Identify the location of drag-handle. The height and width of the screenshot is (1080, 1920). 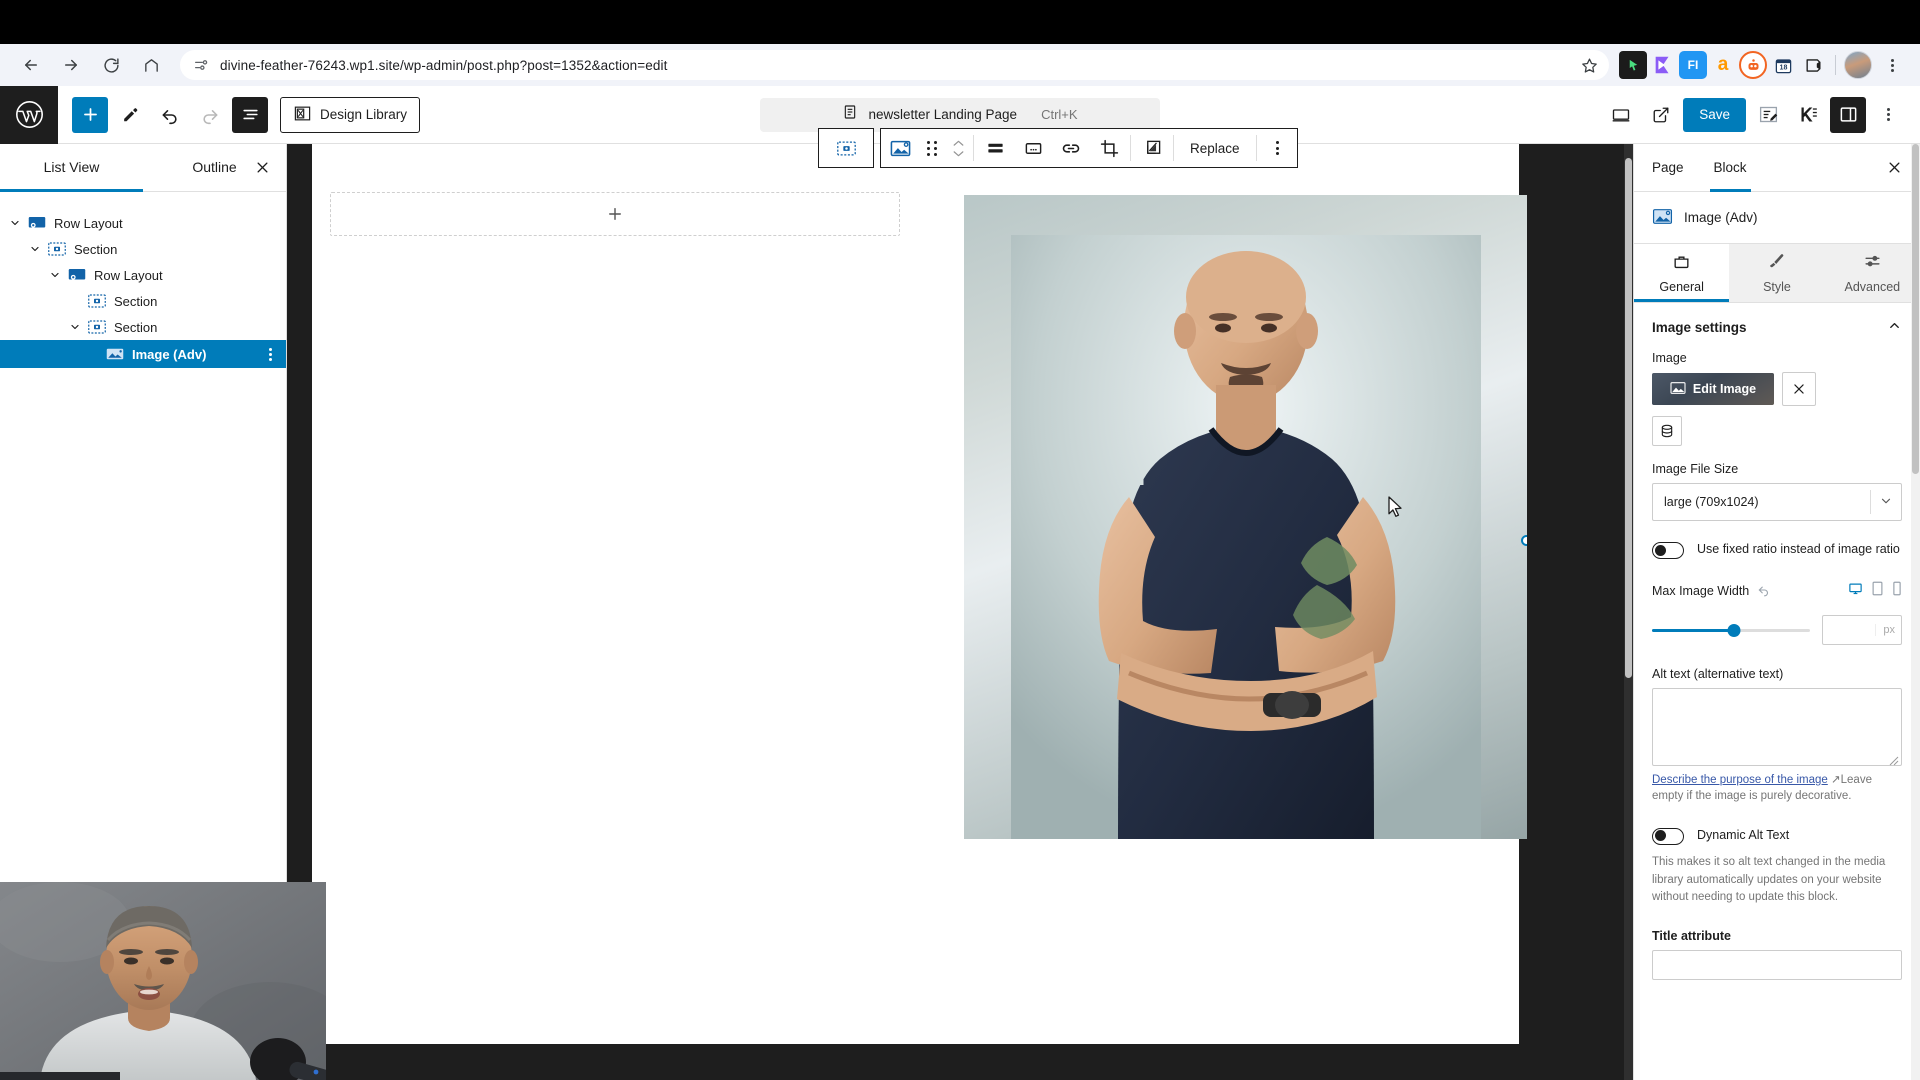
(932, 148).